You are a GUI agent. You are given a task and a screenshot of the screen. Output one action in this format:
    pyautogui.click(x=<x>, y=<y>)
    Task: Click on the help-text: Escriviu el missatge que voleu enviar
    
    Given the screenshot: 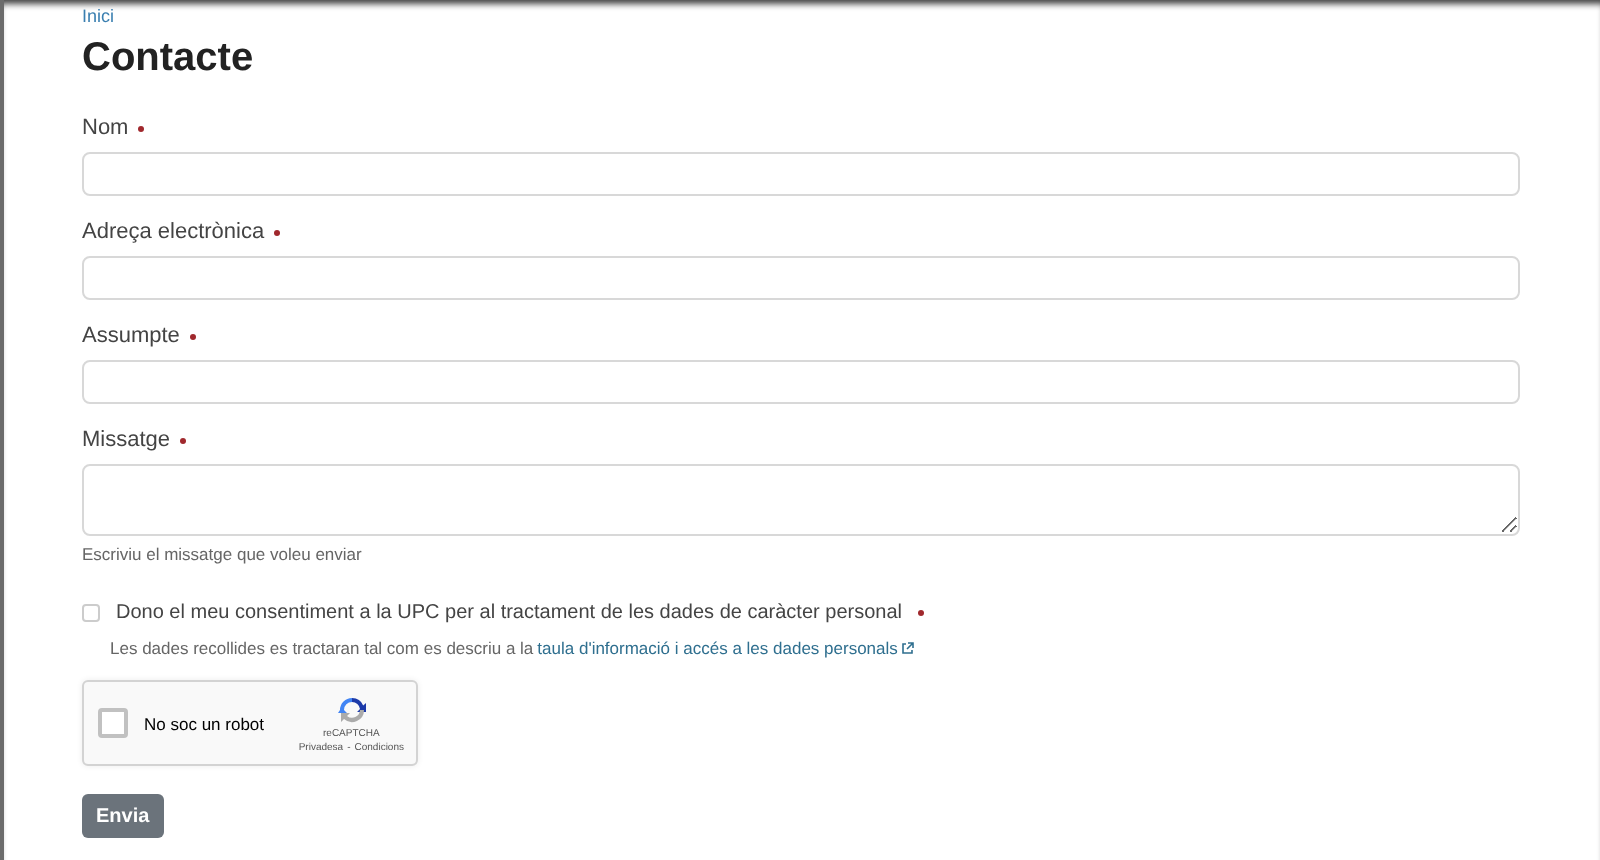 What is the action you would take?
    pyautogui.click(x=223, y=554)
    